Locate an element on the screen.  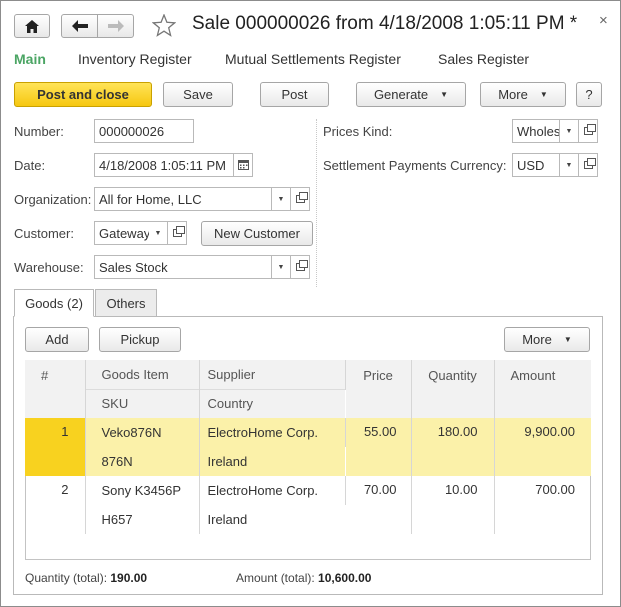
row-quantity: 10.00 is located at coordinates (453, 505).